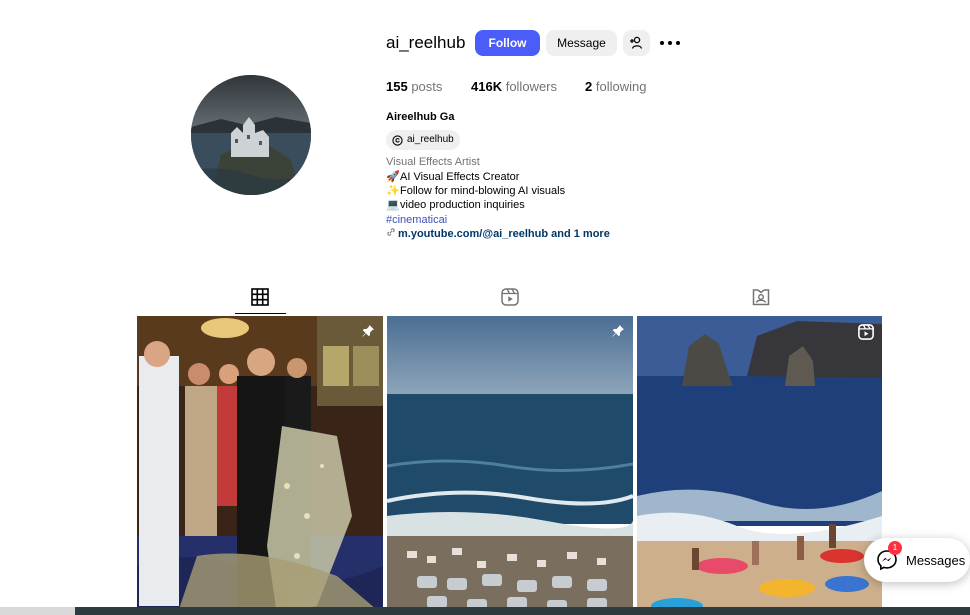 This screenshot has height=615, width=970. I want to click on more-options-button, so click(670, 43).